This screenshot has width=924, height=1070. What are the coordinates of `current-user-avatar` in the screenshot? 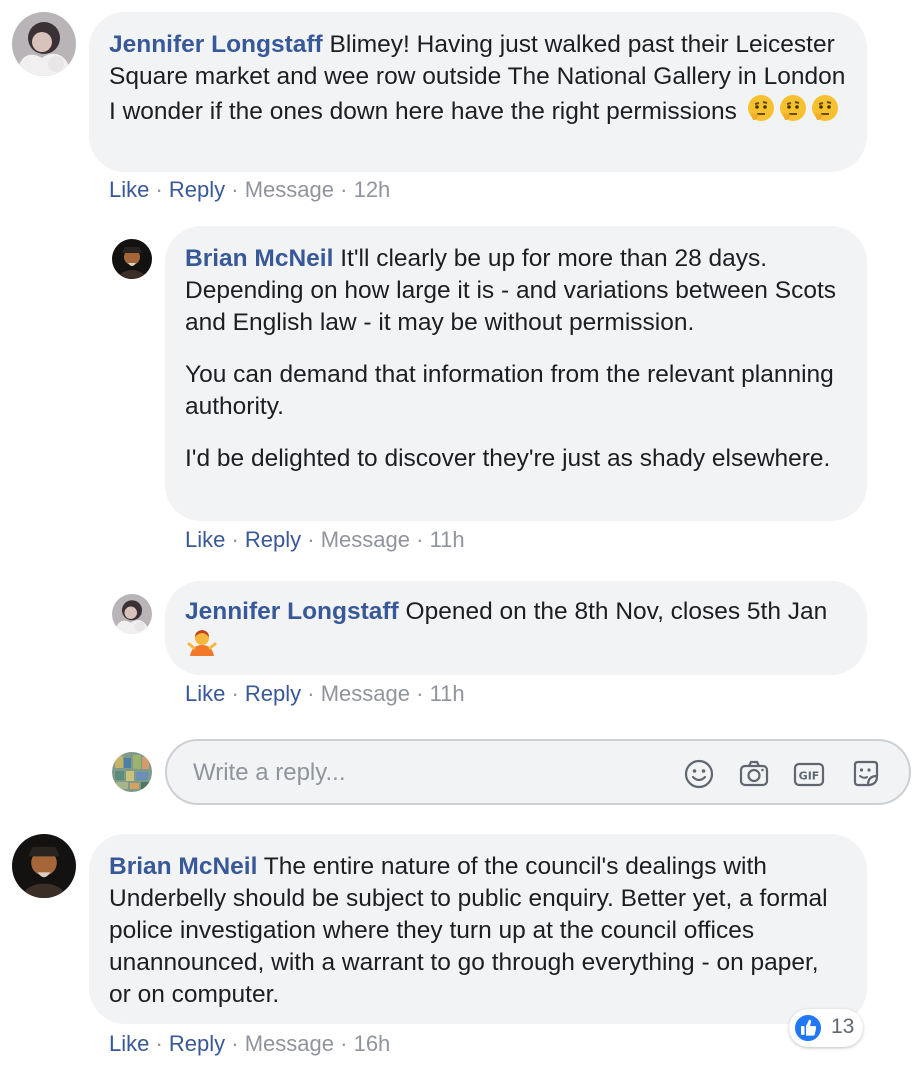 It's located at (132, 772).